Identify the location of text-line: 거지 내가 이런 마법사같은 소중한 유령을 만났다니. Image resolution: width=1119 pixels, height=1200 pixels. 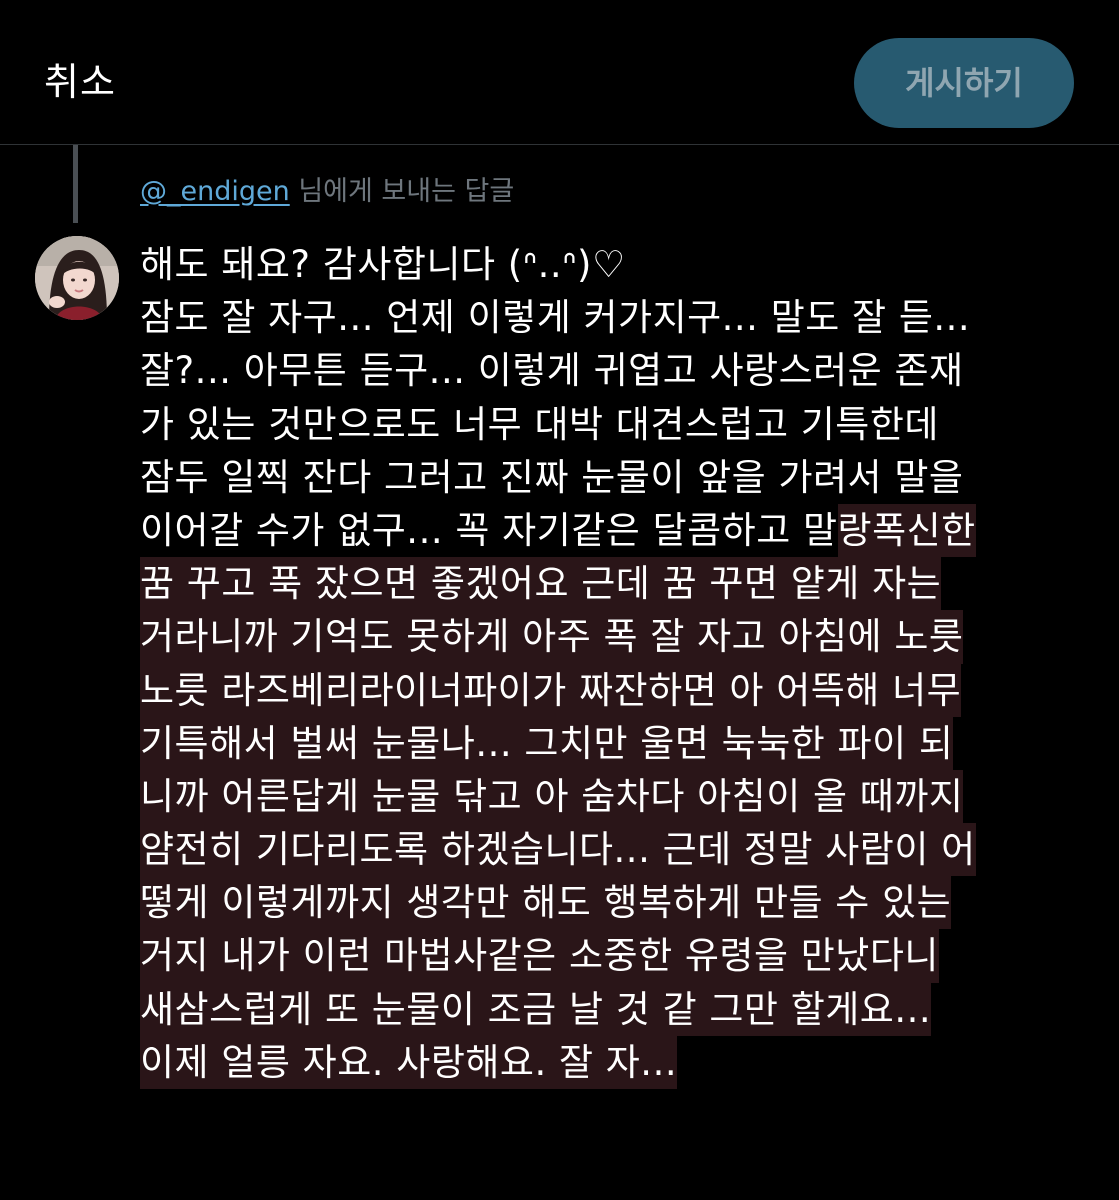
(620, 956).